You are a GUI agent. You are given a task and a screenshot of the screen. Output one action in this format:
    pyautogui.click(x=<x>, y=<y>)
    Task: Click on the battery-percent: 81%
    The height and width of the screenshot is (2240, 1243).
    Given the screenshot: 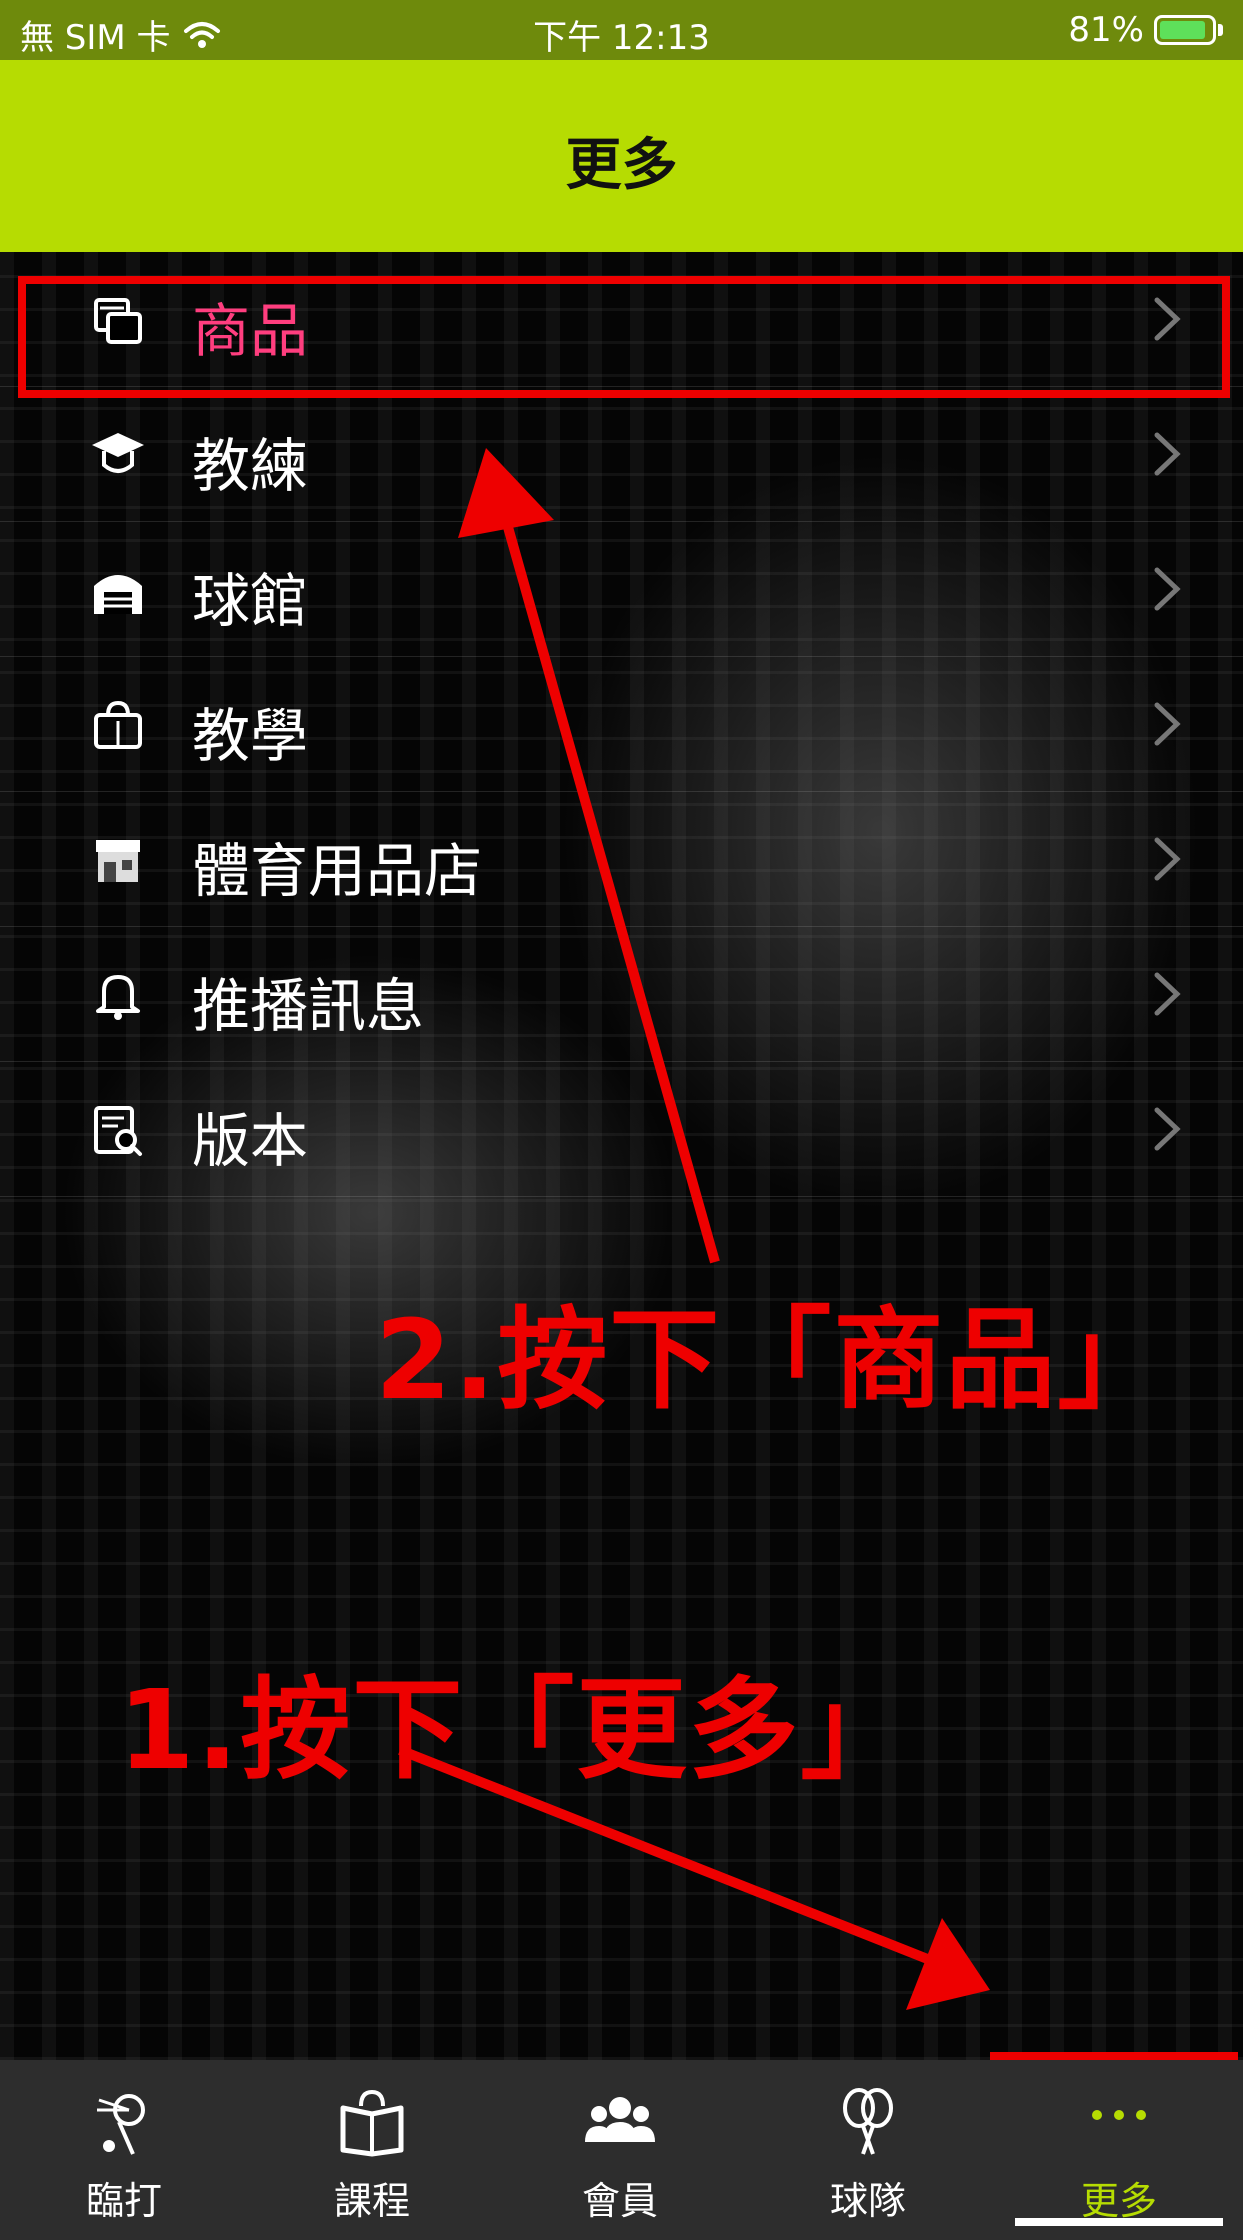 What is the action you would take?
    pyautogui.click(x=1106, y=30)
    